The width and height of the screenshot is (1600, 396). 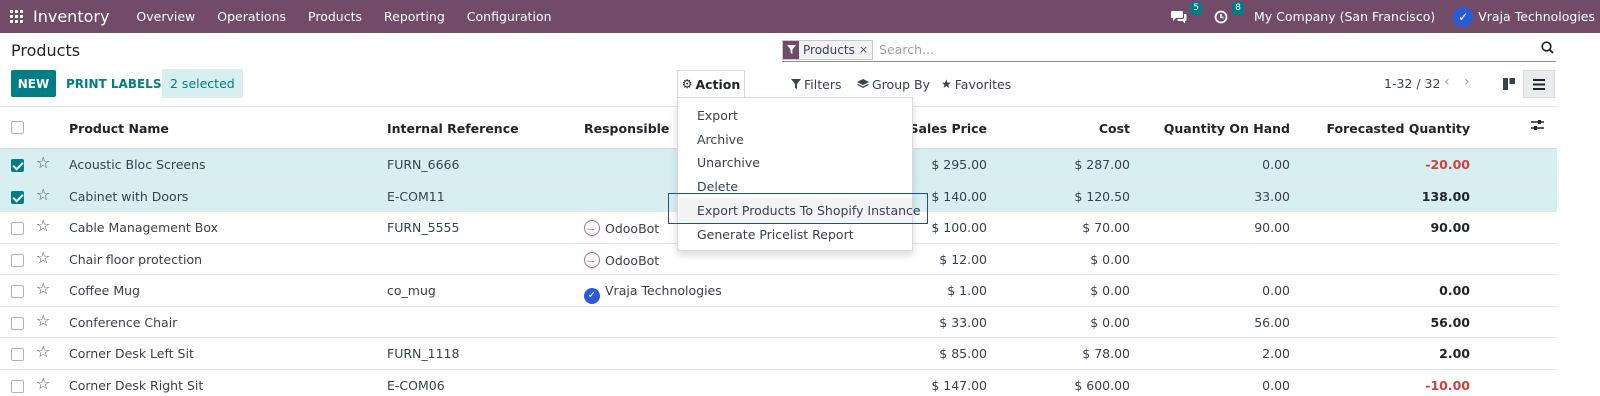 I want to click on forecasted-quantity: 56.00, so click(x=1450, y=322).